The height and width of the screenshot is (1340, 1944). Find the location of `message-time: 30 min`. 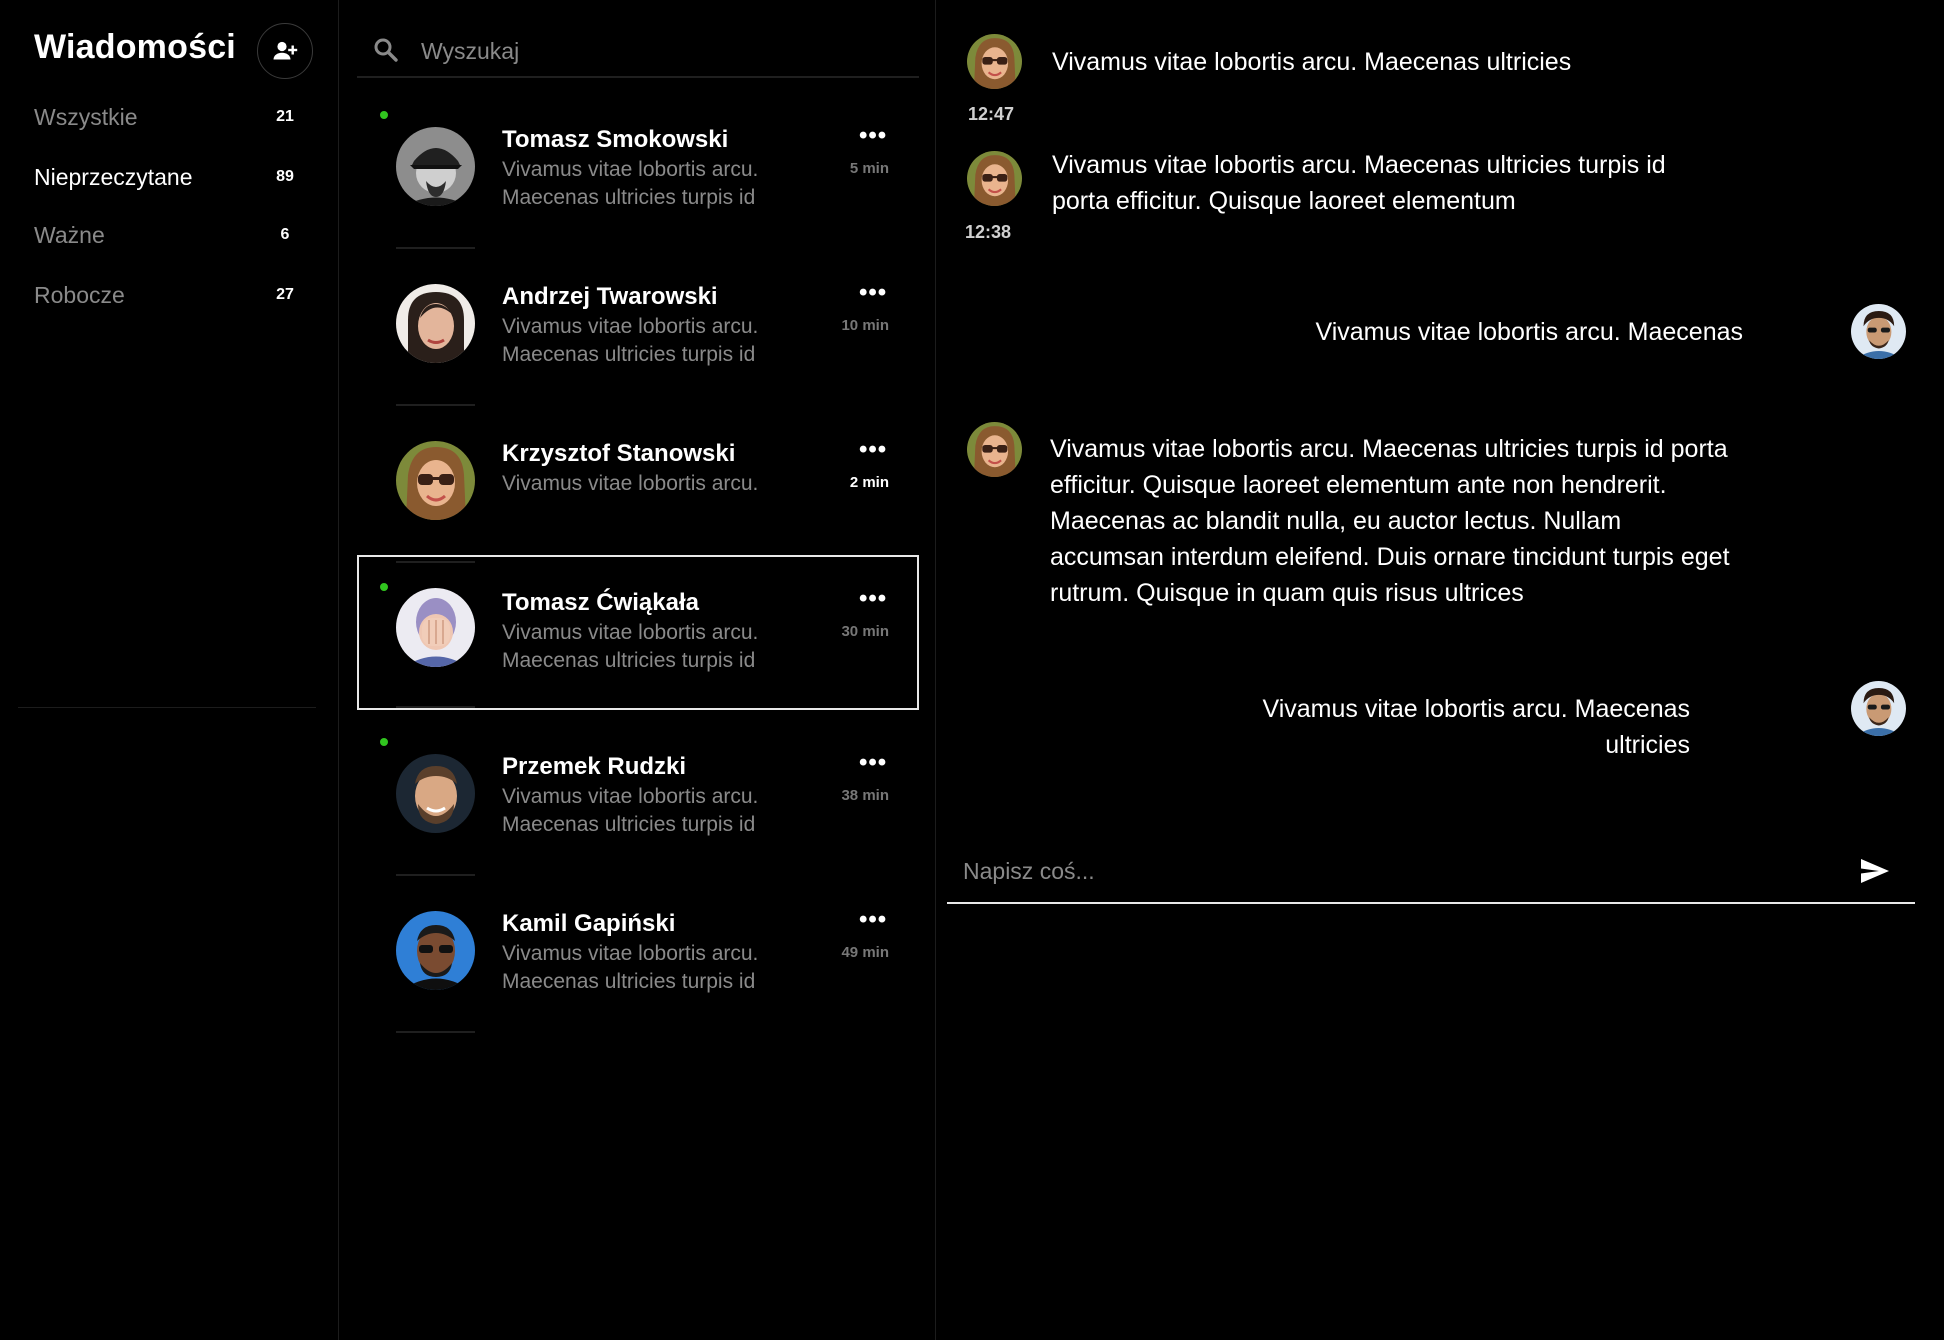

message-time: 30 min is located at coordinates (865, 631).